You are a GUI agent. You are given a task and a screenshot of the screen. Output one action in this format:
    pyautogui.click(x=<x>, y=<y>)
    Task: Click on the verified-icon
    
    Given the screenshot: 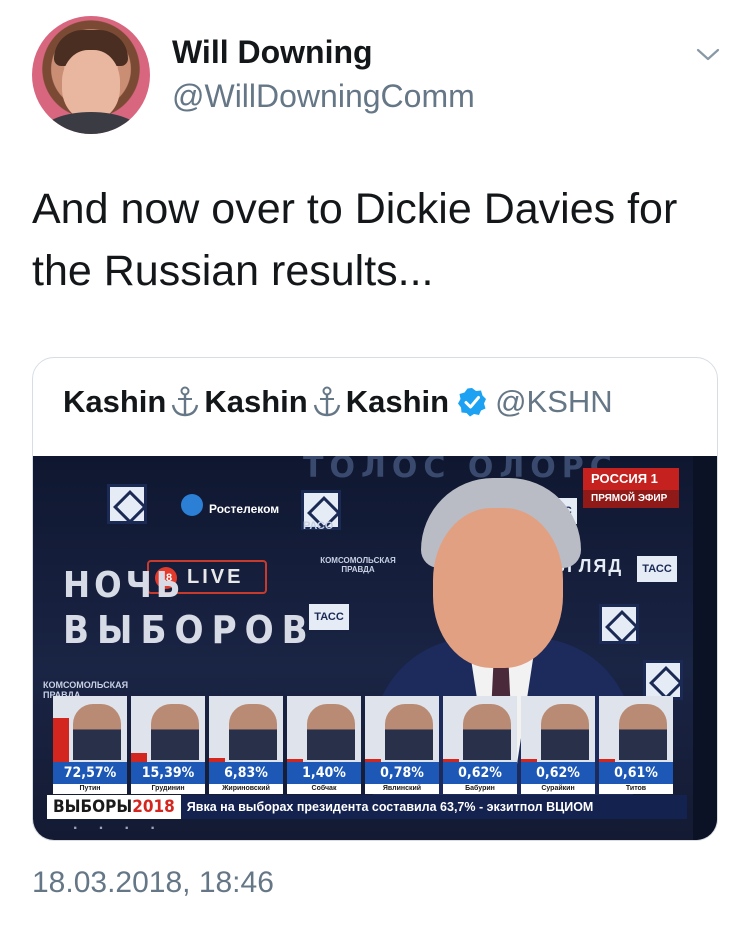 What is the action you would take?
    pyautogui.click(x=472, y=402)
    